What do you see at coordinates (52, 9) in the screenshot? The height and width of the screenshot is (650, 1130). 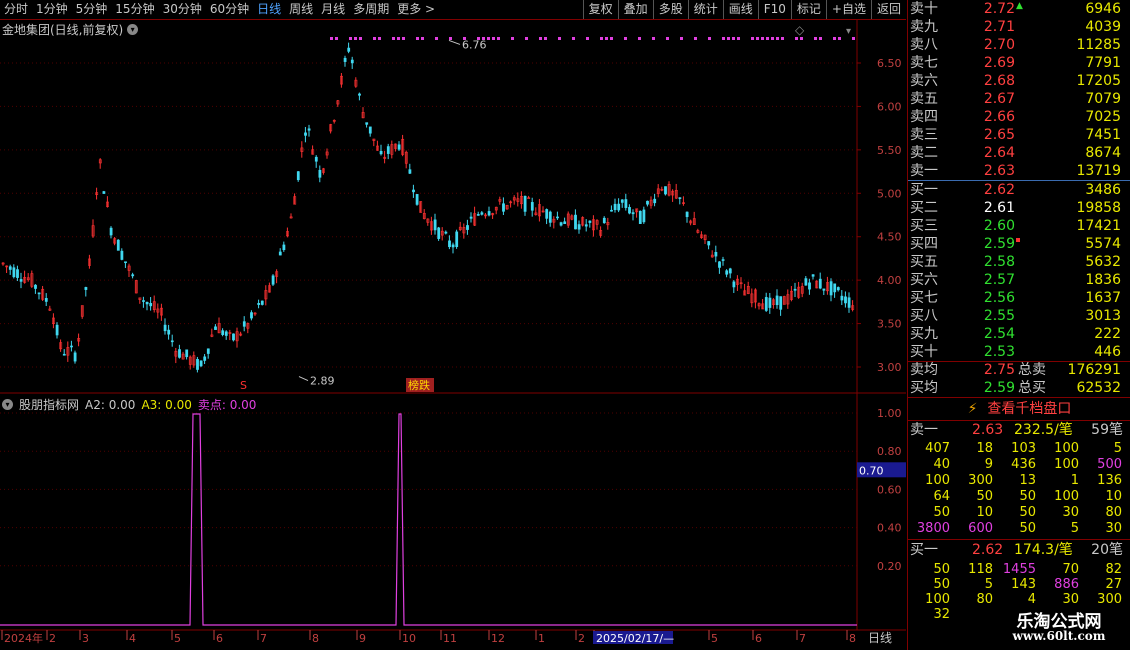 I see `period-tab-1: 1分钟` at bounding box center [52, 9].